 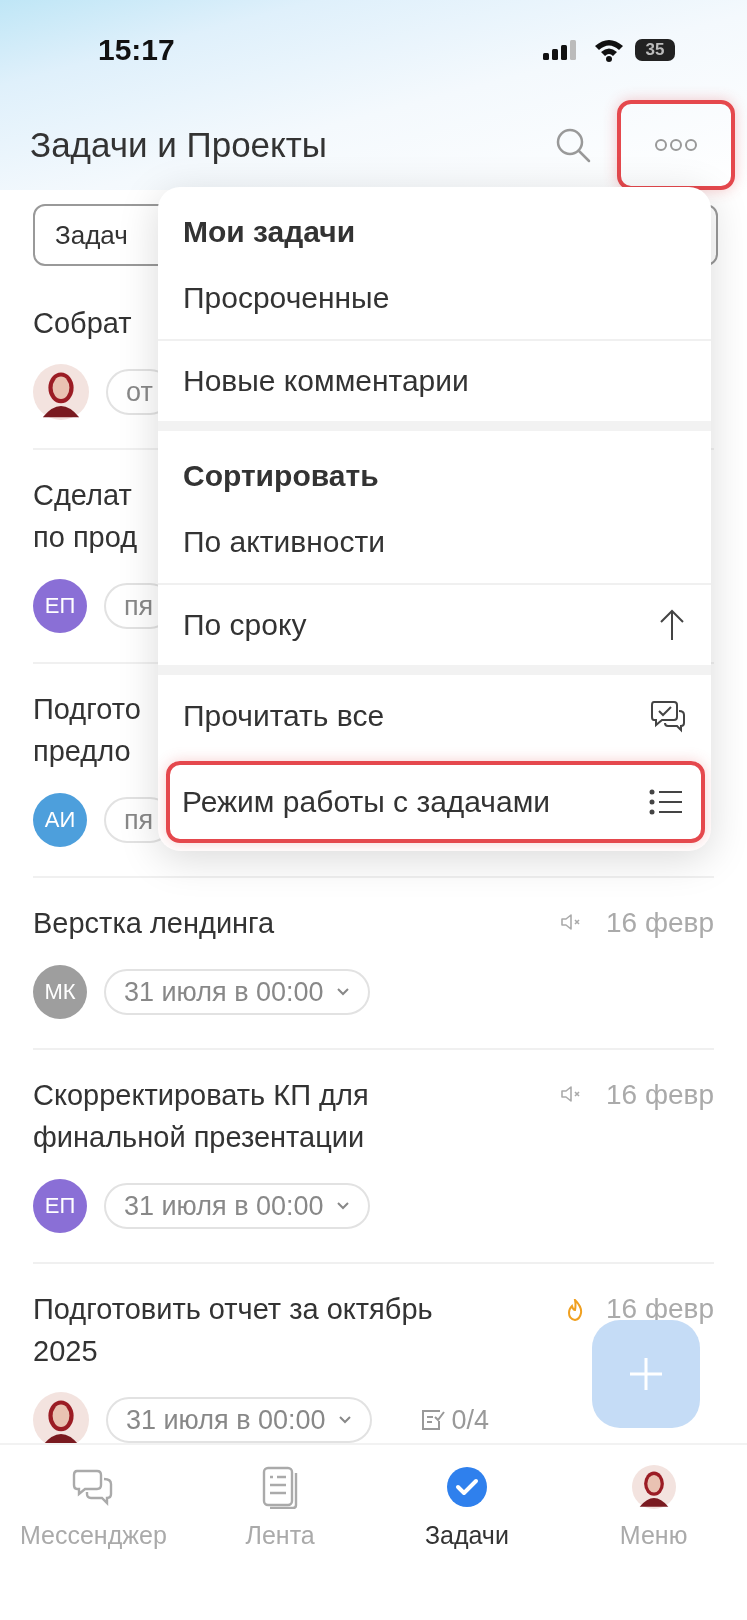 I want to click on chat-check-icon, so click(x=668, y=716).